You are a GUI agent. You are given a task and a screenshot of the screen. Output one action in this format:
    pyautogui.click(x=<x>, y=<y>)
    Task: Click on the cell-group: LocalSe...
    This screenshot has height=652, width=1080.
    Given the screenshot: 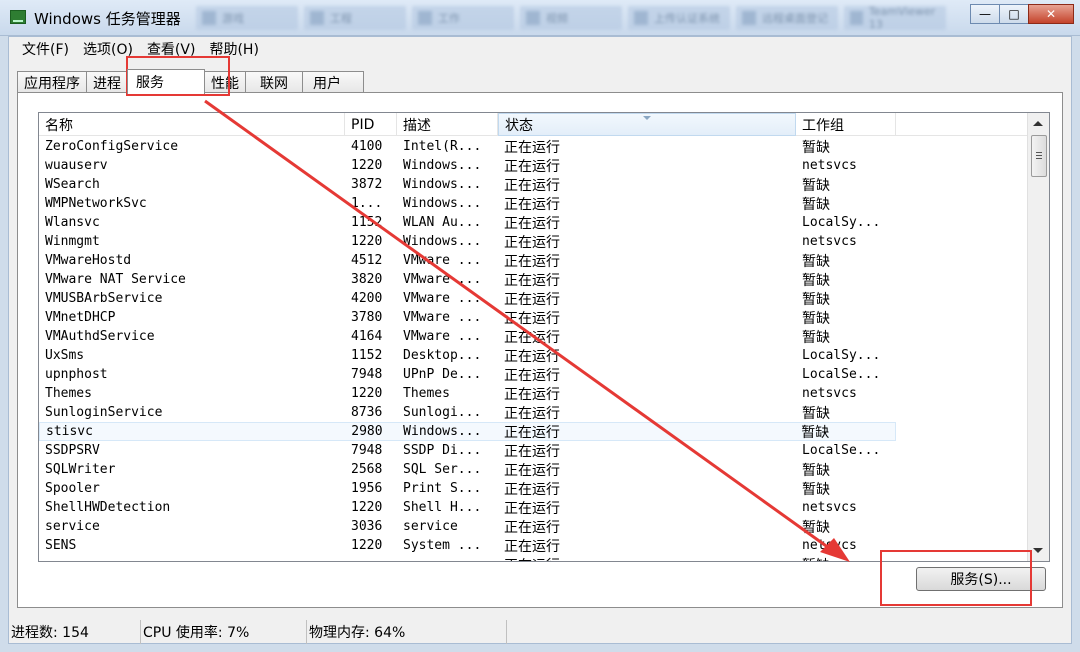 What is the action you would take?
    pyautogui.click(x=841, y=450)
    